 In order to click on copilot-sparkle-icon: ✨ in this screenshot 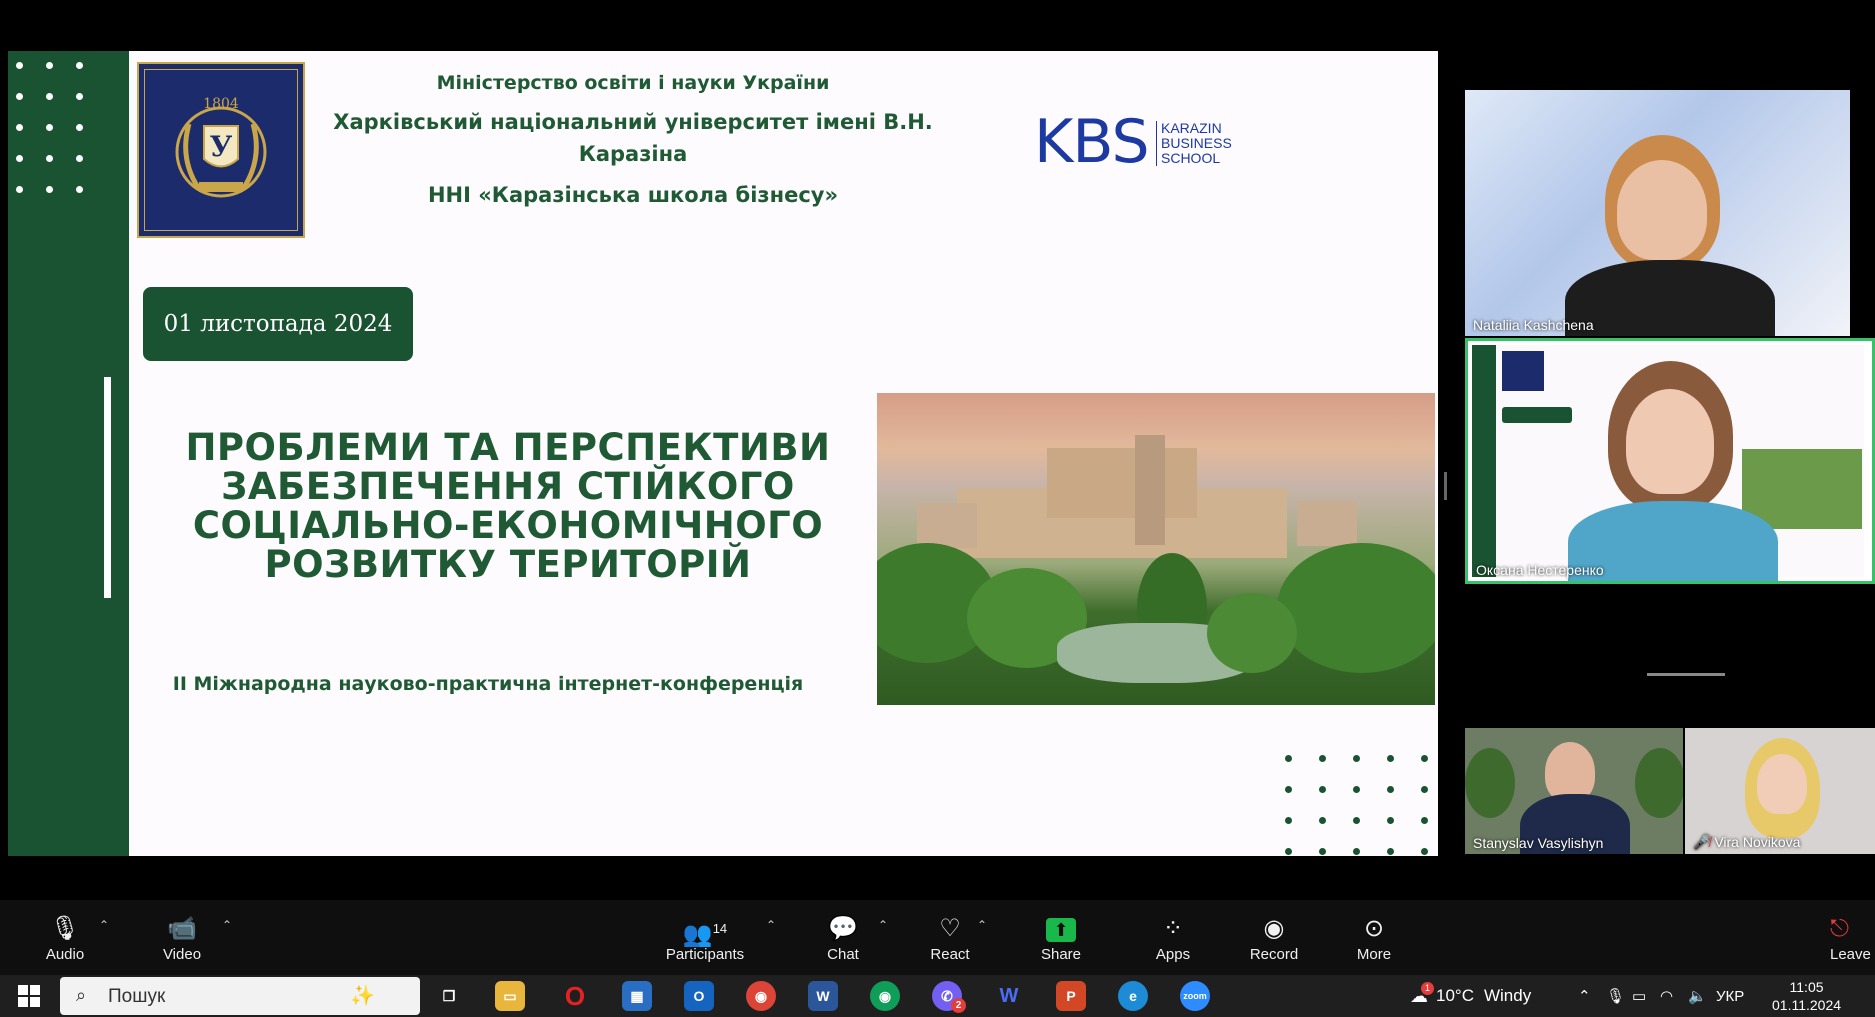, I will do `click(362, 996)`.